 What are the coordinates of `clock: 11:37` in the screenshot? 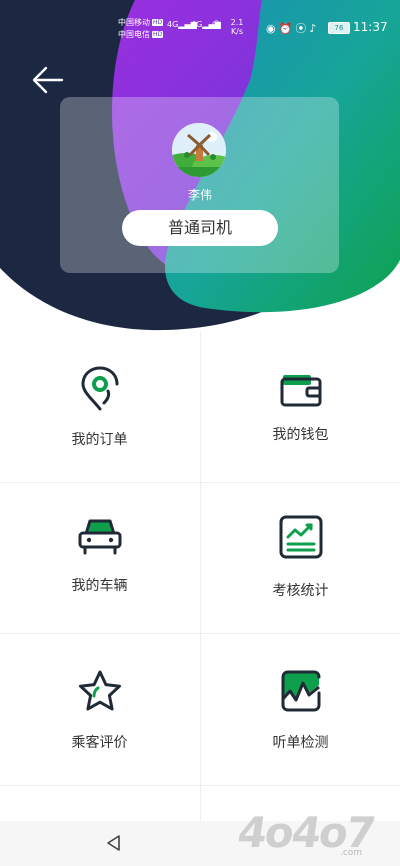 It's located at (370, 27).